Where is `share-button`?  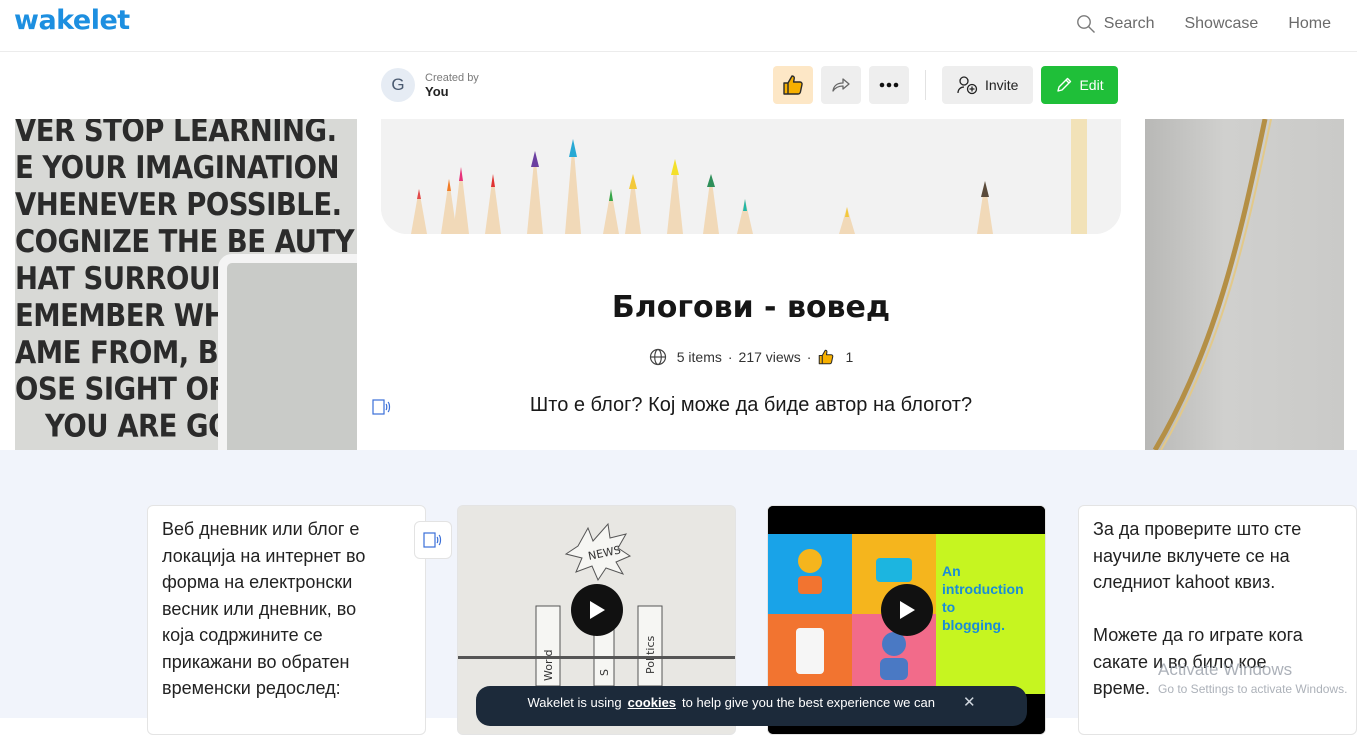 share-button is located at coordinates (841, 85).